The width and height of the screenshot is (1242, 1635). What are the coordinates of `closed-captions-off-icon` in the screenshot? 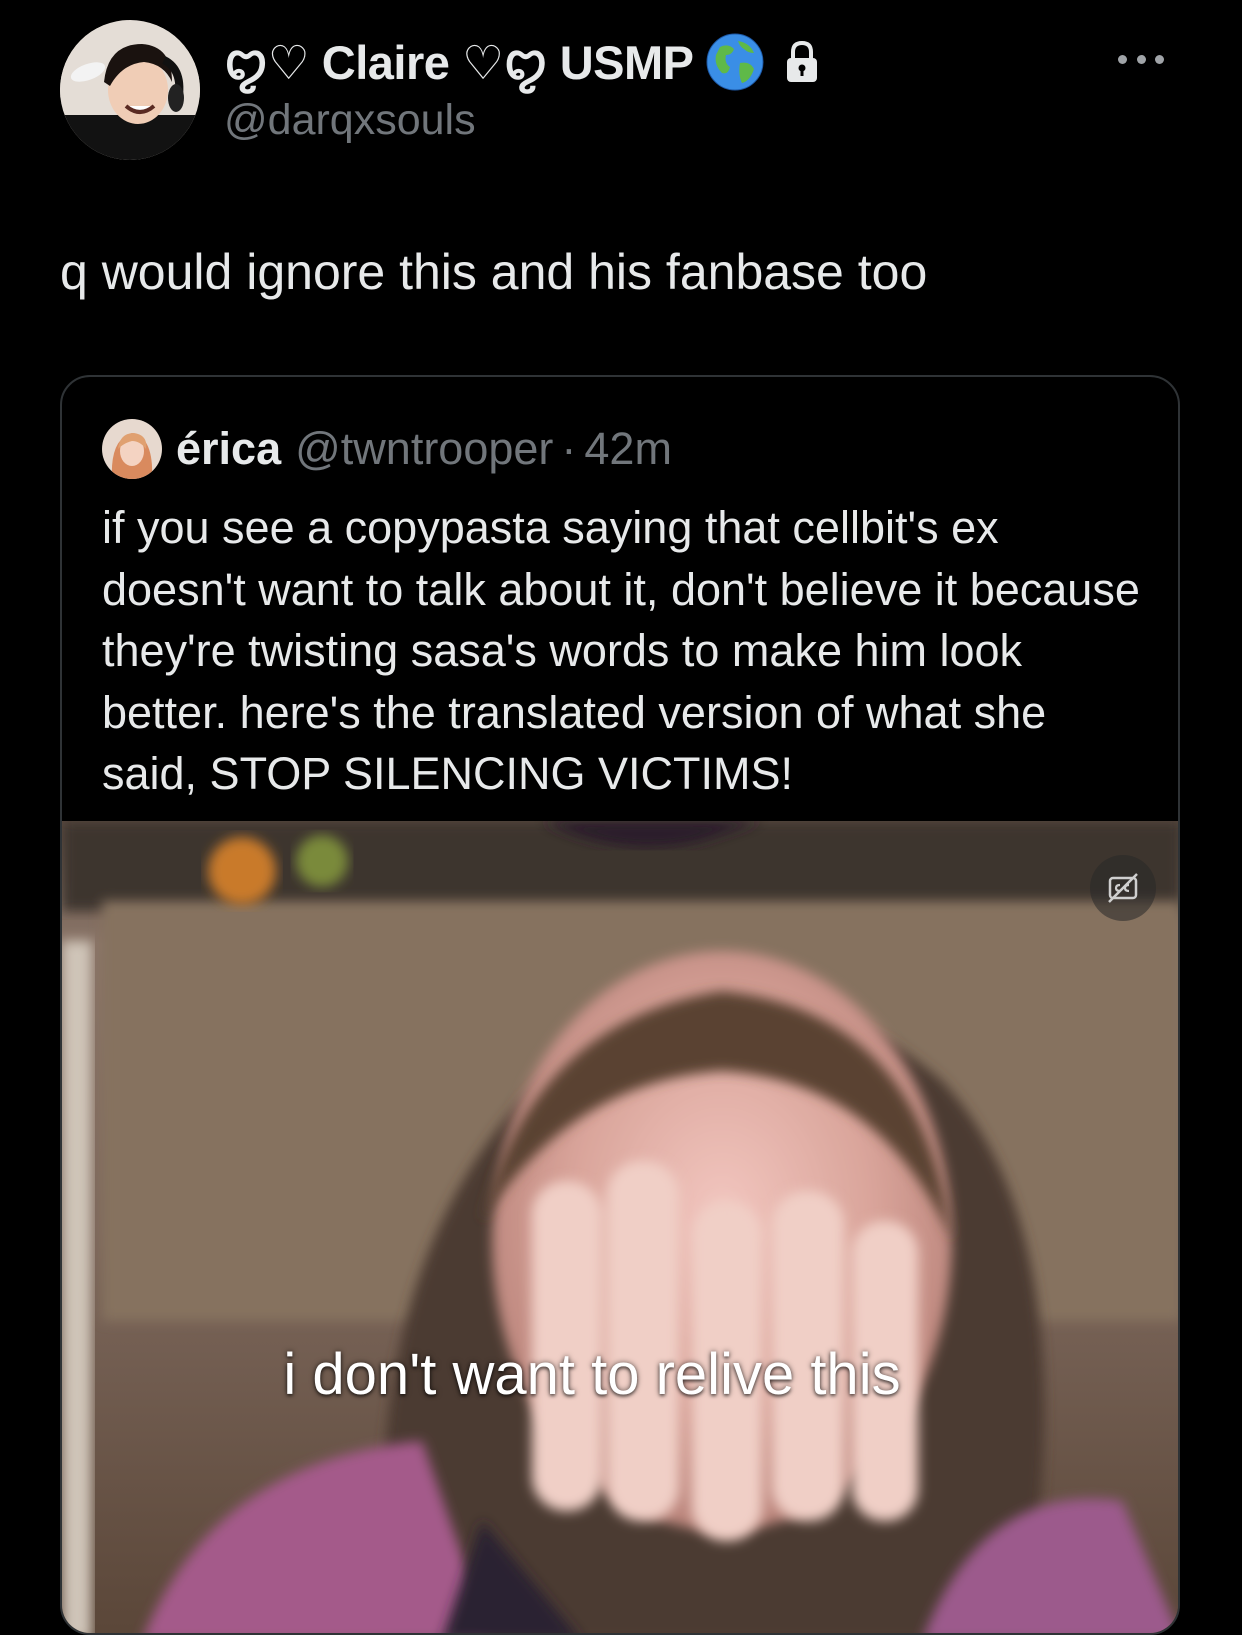 It's located at (1123, 888).